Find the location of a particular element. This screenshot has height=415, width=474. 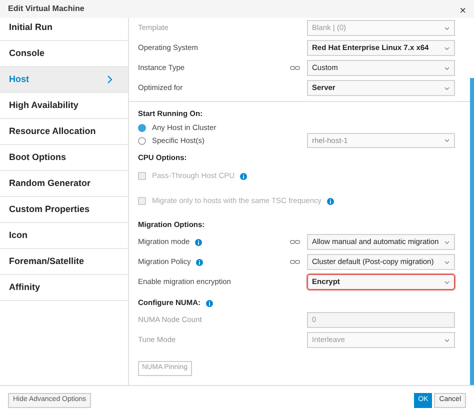

window-title: Edit Virtual Machine is located at coordinates (46, 9).